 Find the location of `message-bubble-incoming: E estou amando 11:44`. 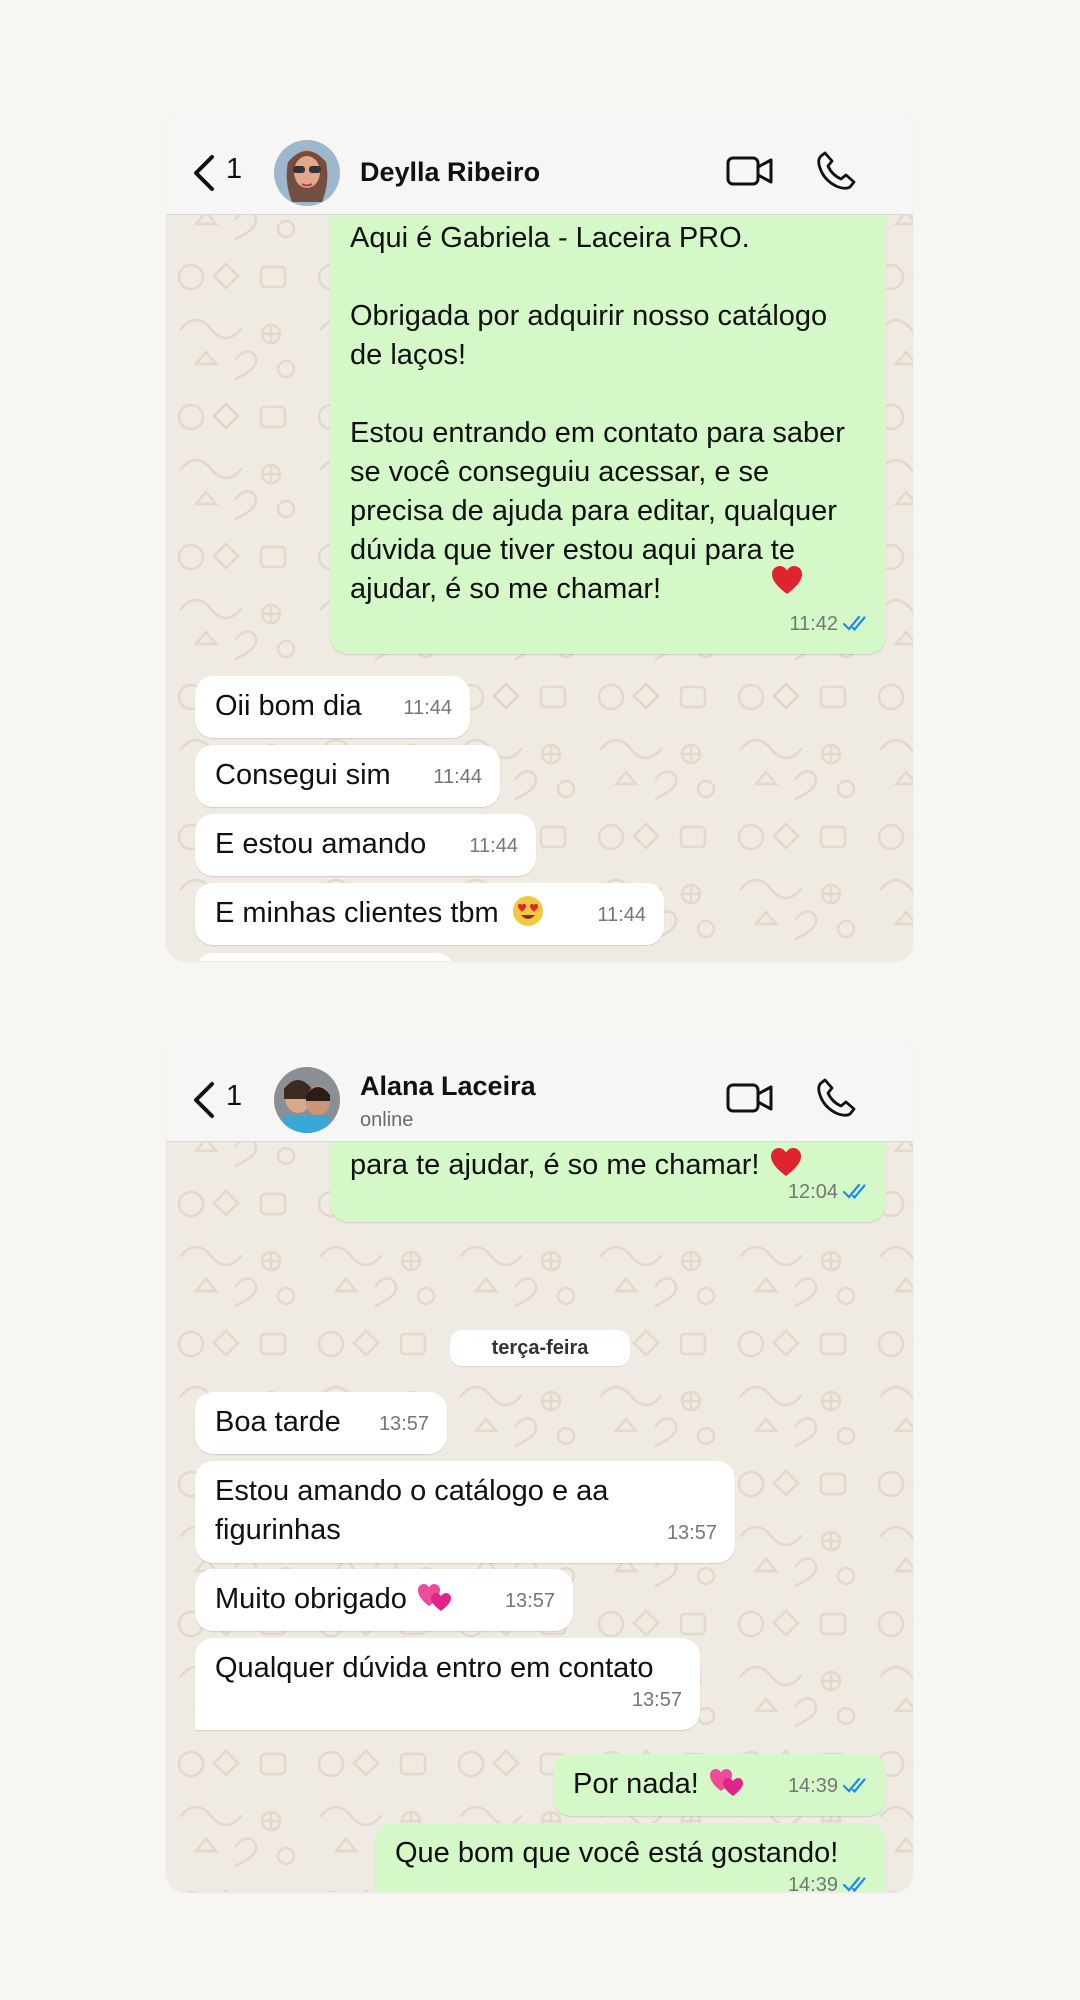

message-bubble-incoming: E estou amando 11:44 is located at coordinates (365, 845).